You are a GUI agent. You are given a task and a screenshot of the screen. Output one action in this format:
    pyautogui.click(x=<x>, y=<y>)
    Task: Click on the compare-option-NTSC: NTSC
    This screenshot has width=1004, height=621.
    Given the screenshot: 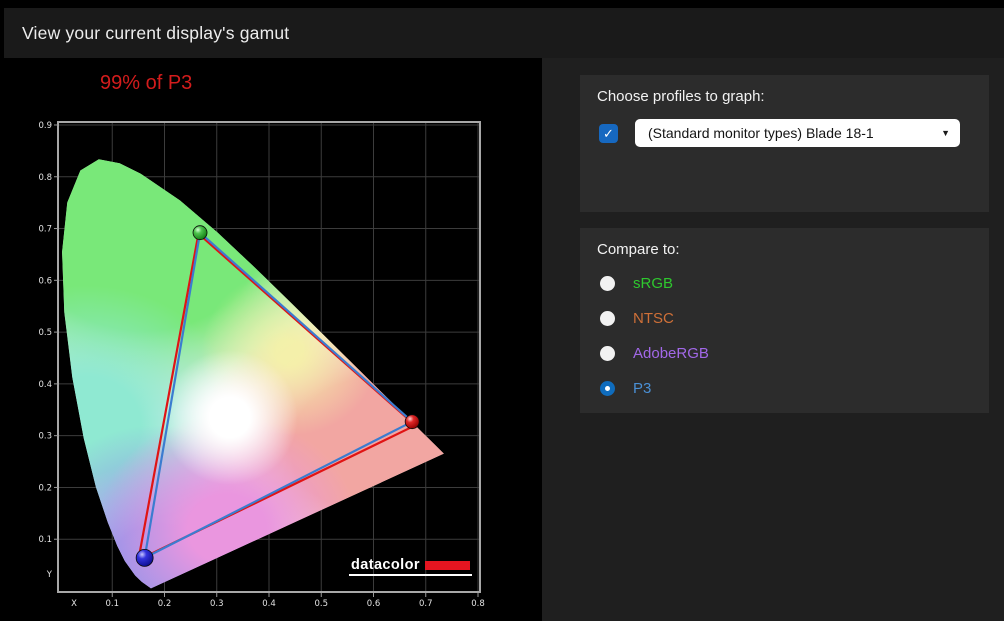 What is the action you would take?
    pyautogui.click(x=784, y=318)
    